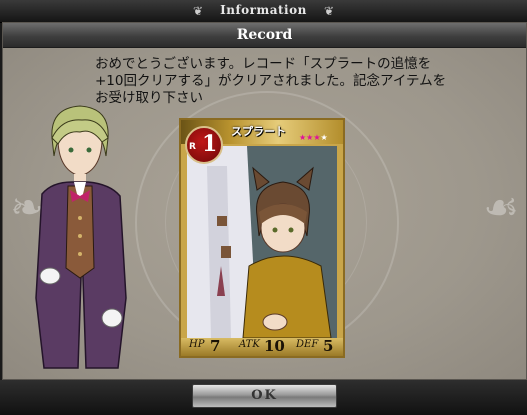 Image resolution: width=527 pixels, height=415 pixels. I want to click on hp-value: 7, so click(215, 346).